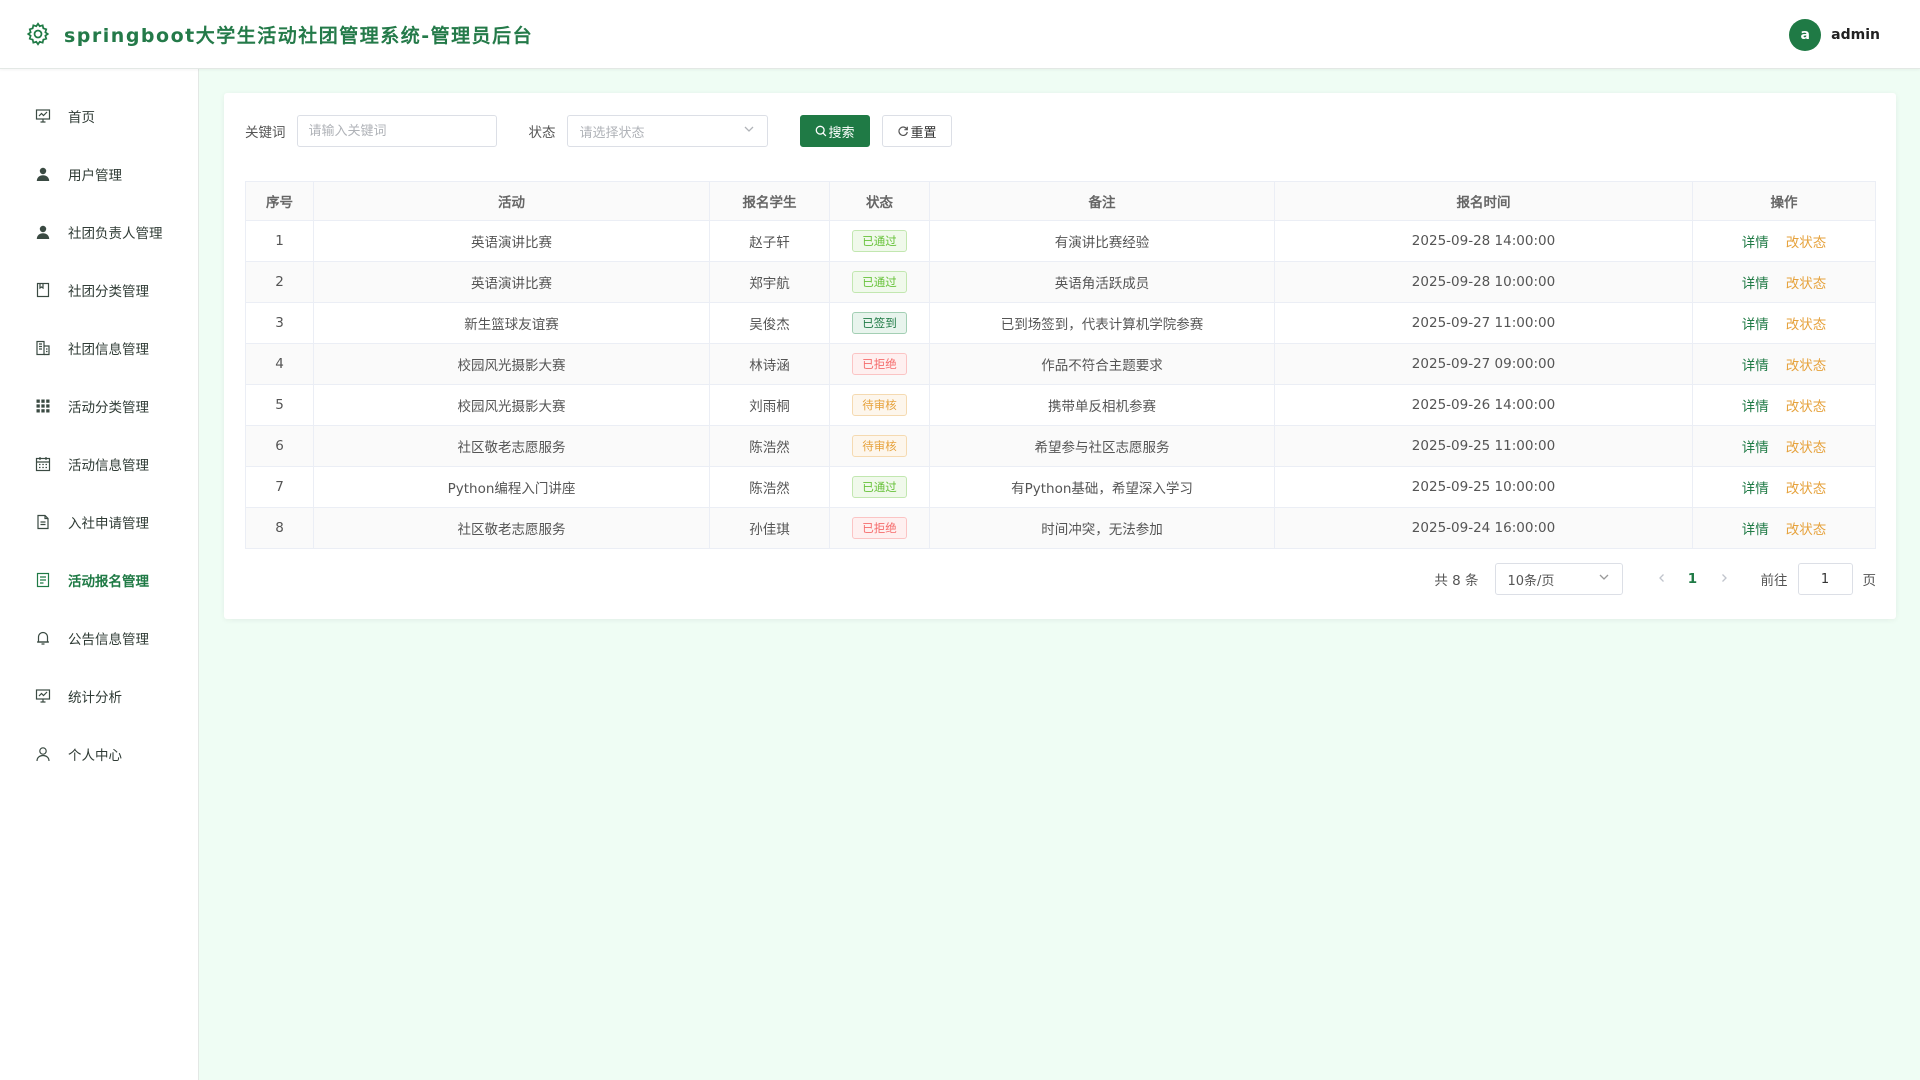 The width and height of the screenshot is (1920, 1080). What do you see at coordinates (95, 698) in the screenshot?
I see `sidebar-item-label: 统计分析` at bounding box center [95, 698].